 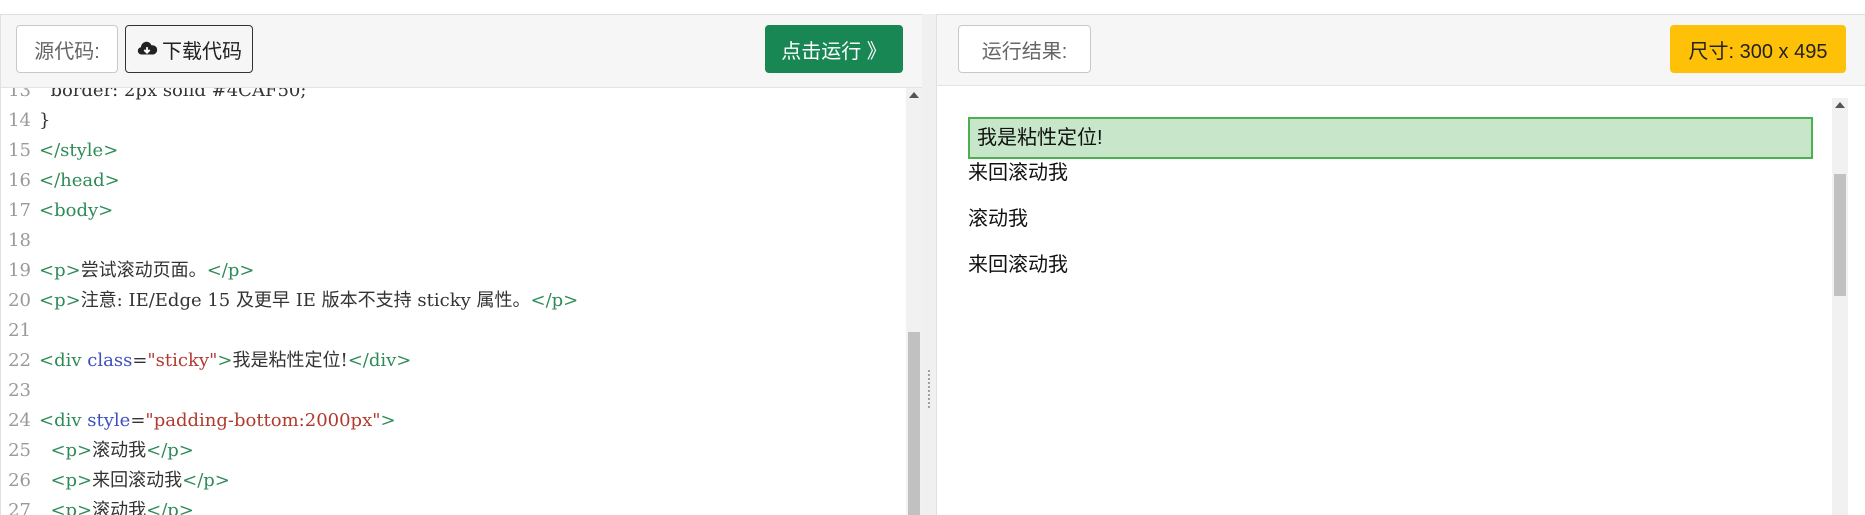 I want to click on drag-handle-icon, so click(x=929, y=389).